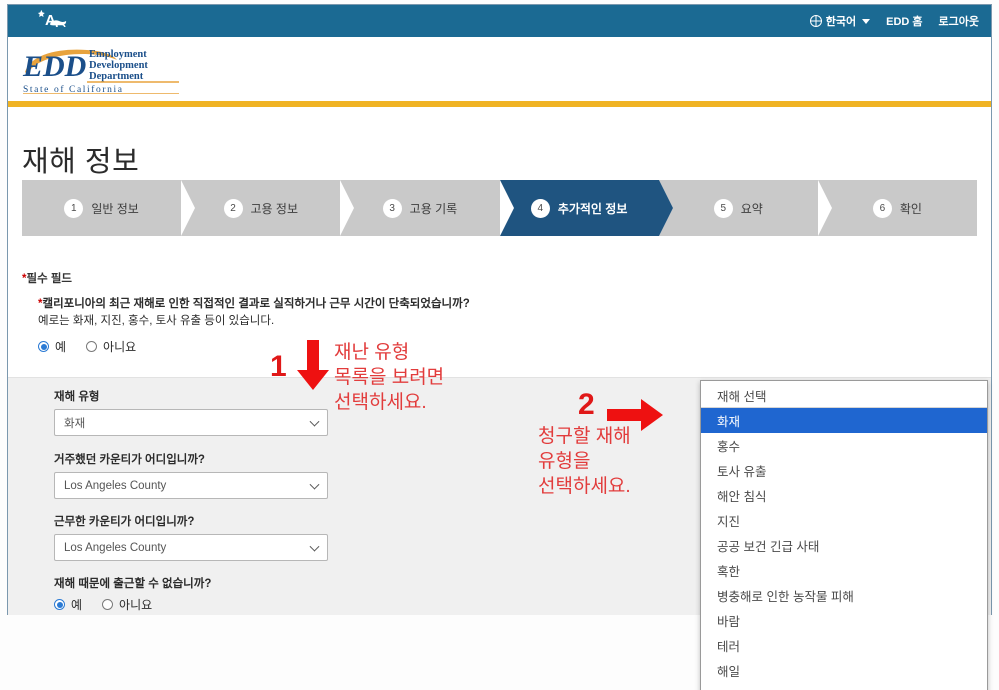  What do you see at coordinates (499, 104) in the screenshot?
I see `gold-divider` at bounding box center [499, 104].